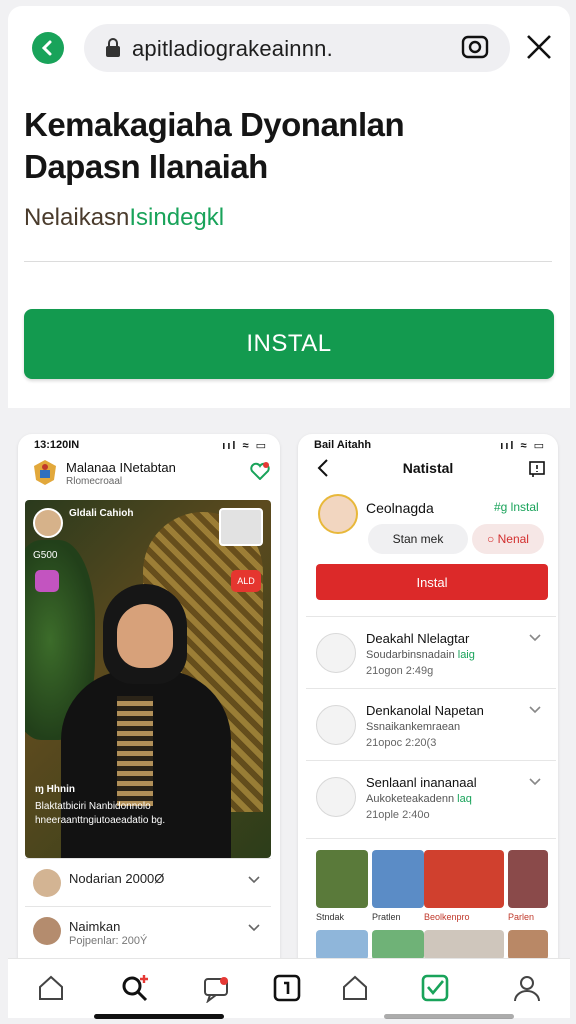 Image resolution: width=576 pixels, height=1024 pixels. I want to click on list-item-label: Nodarian 2000Ø, so click(117, 878).